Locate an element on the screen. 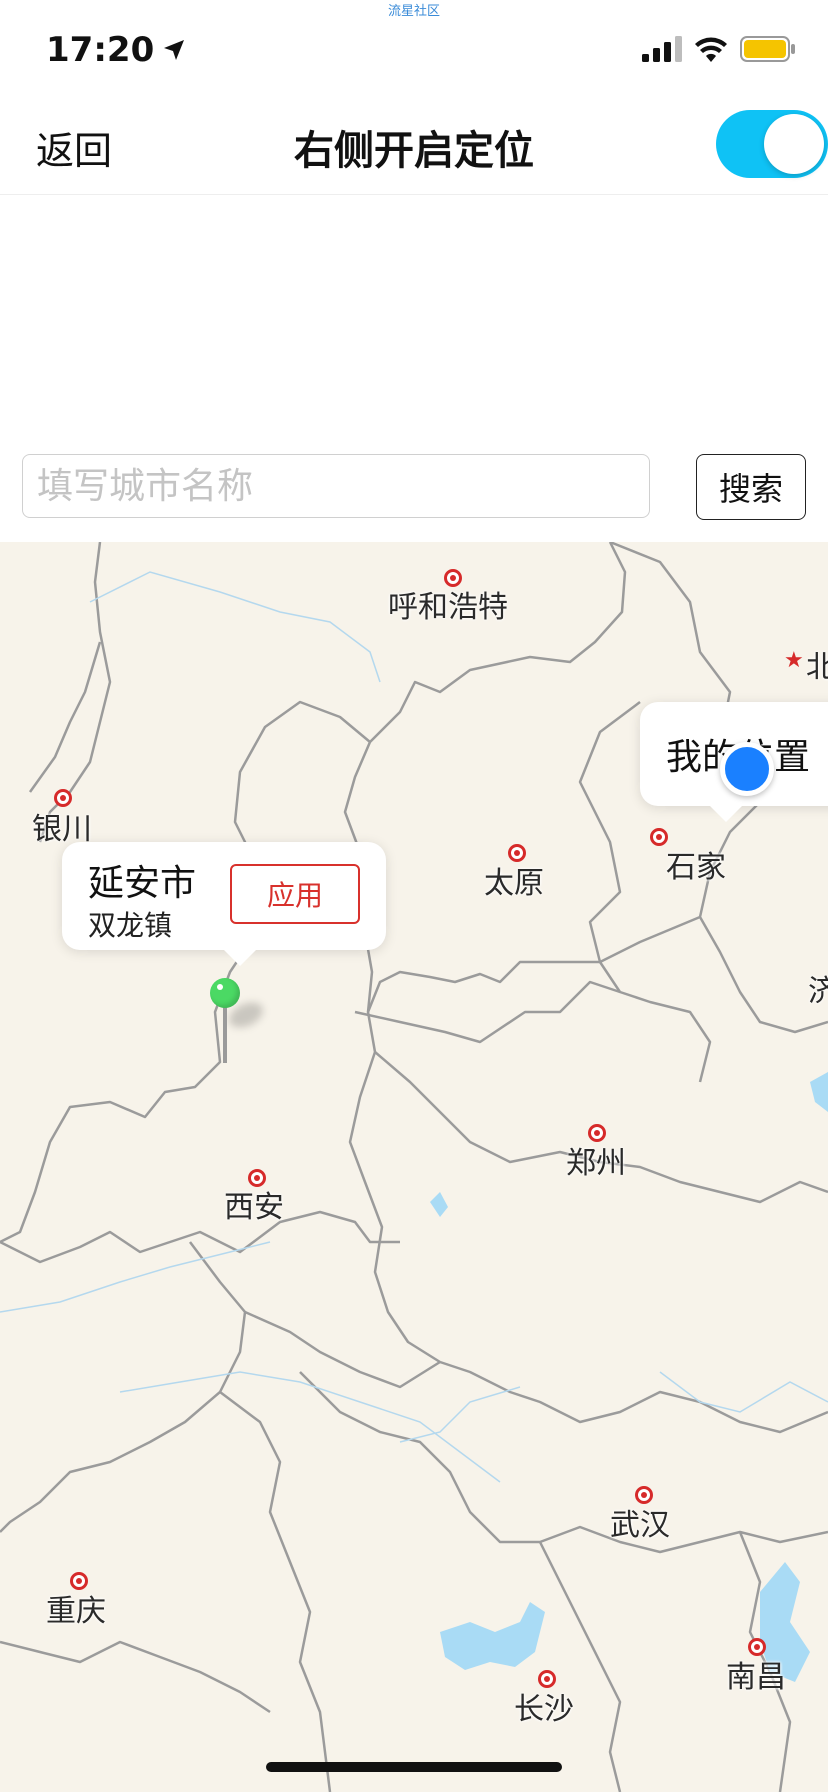  status-icons is located at coordinates (719, 49).